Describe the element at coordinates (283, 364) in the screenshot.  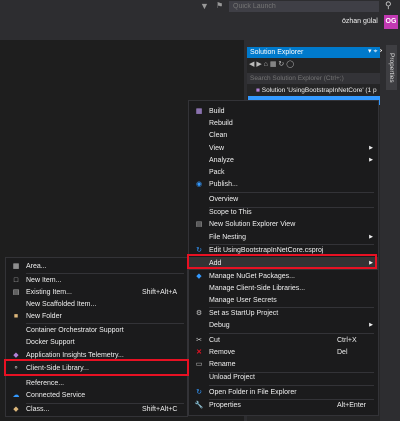
I see `menu-item-rename: ▭ Rename` at that location.